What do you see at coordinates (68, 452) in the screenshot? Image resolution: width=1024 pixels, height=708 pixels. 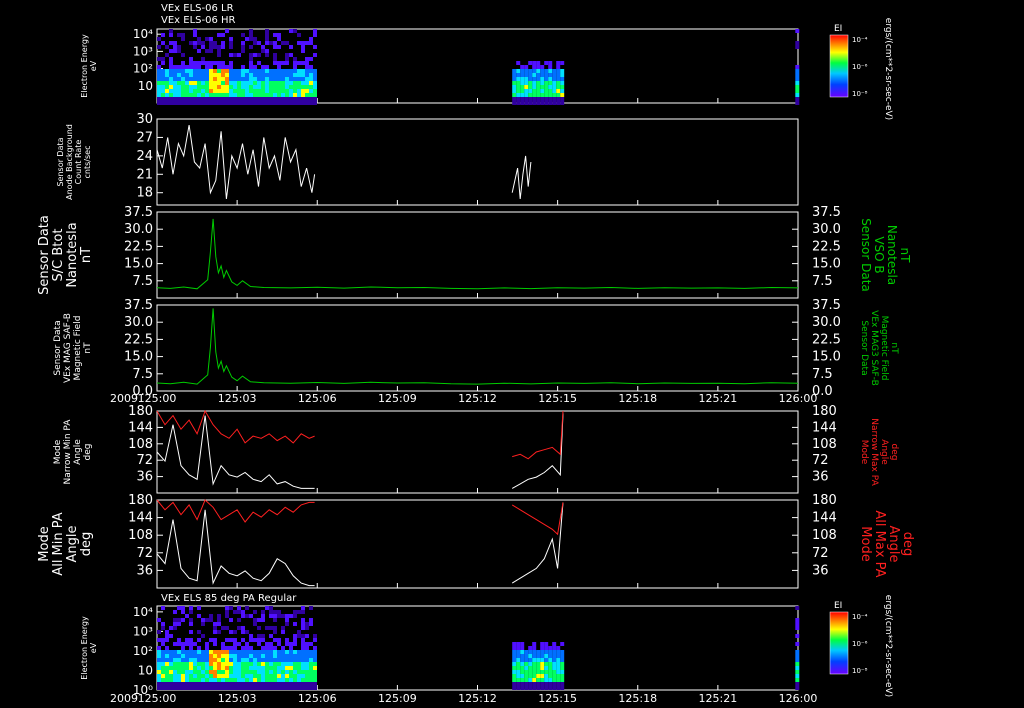 I see `y-axis-label: Narrow Min PA` at bounding box center [68, 452].